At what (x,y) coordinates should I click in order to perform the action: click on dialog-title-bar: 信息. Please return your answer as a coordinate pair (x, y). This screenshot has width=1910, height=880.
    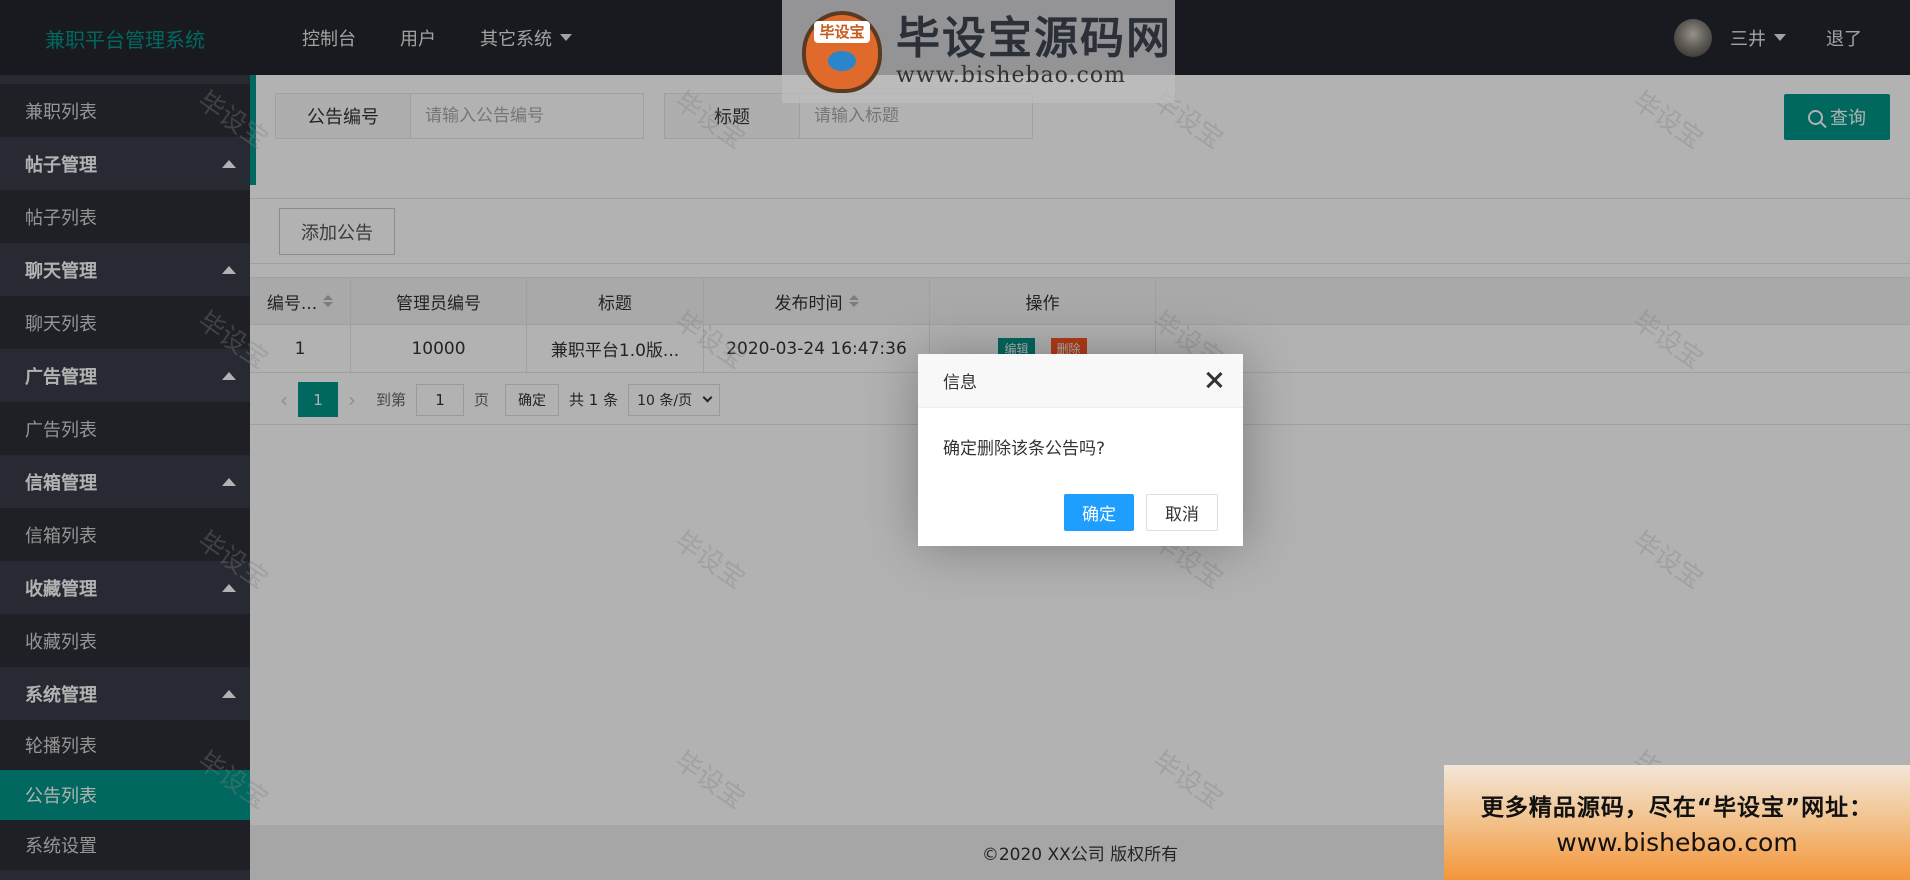
    Looking at the image, I should click on (1080, 381).